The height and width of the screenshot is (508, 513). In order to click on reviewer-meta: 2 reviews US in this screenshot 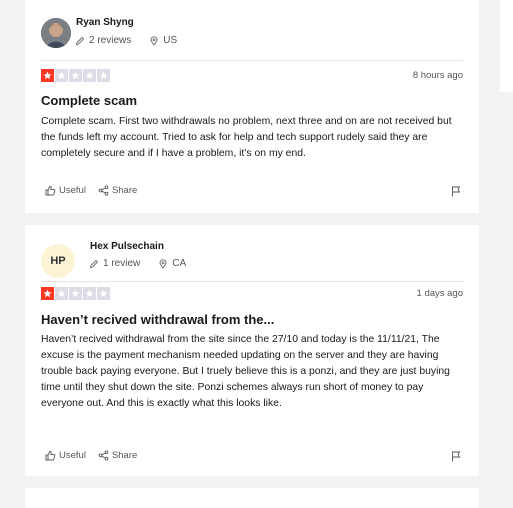, I will do `click(126, 40)`.